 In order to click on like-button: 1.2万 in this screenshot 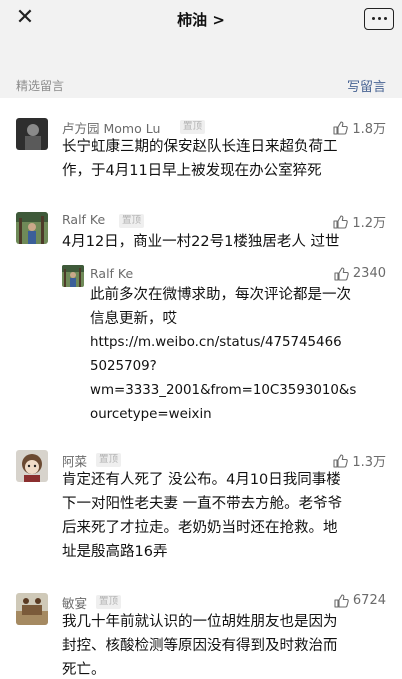, I will do `click(359, 221)`.